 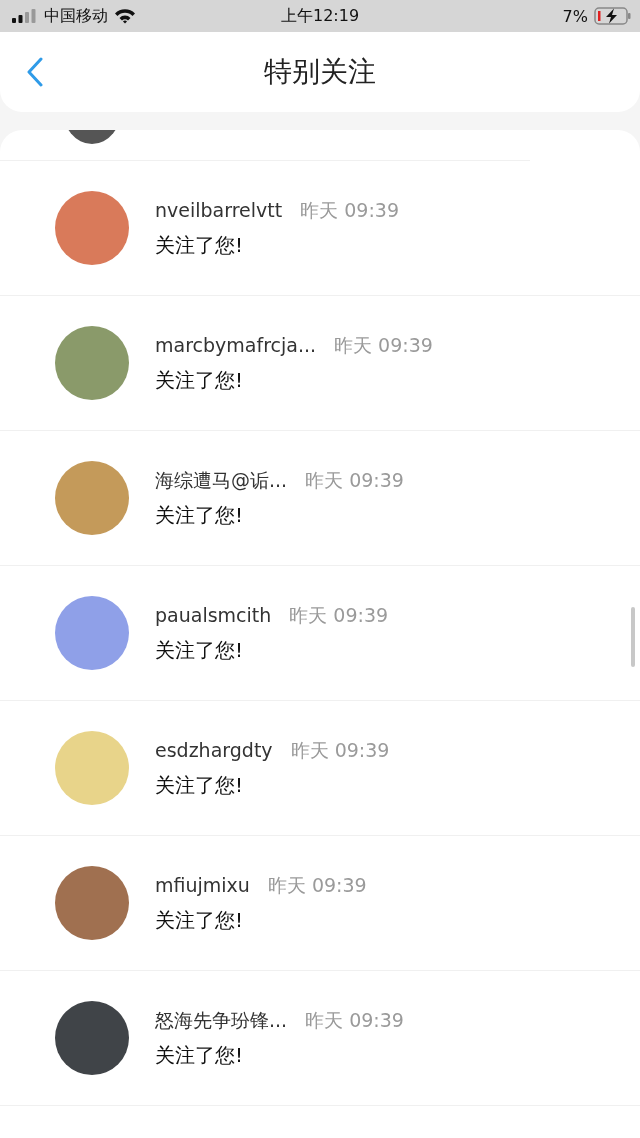 I want to click on battery-percent: 7%, so click(x=575, y=16).